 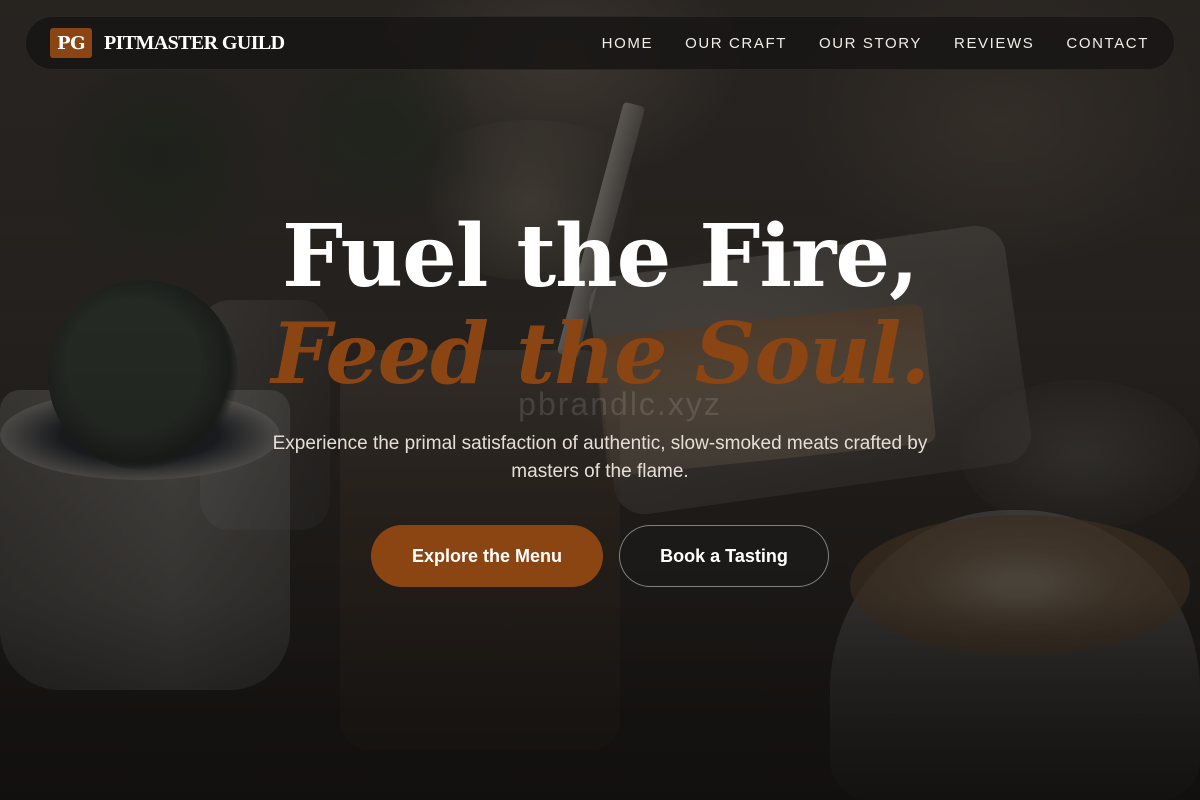 What do you see at coordinates (724, 556) in the screenshot?
I see `book-tasting-button: Book a Tasting` at bounding box center [724, 556].